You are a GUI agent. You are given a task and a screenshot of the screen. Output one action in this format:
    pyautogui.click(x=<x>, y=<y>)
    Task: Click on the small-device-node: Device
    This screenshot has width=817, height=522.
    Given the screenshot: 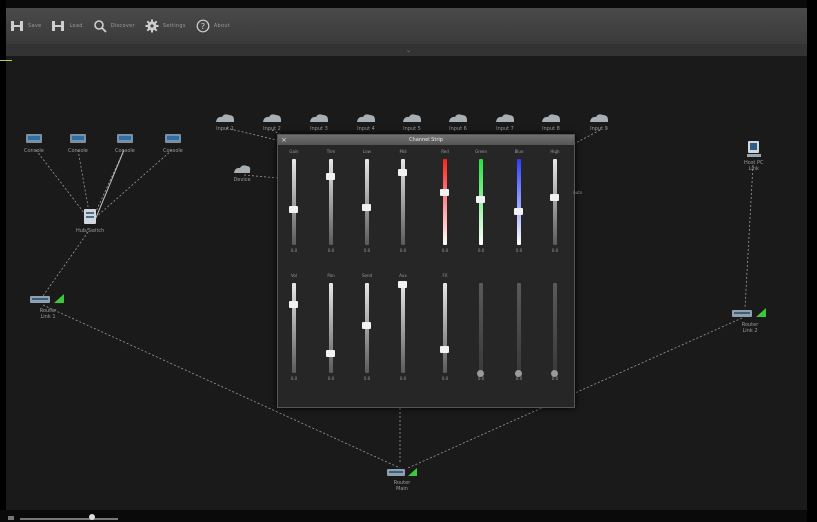 What is the action you would take?
    pyautogui.click(x=242, y=173)
    